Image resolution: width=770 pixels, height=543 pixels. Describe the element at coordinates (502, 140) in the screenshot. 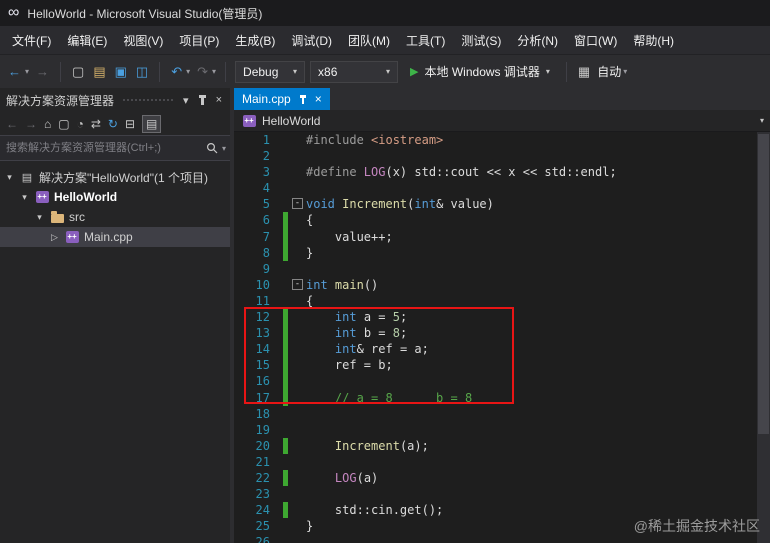

I see `code-line: 1 #include <iostream>` at that location.